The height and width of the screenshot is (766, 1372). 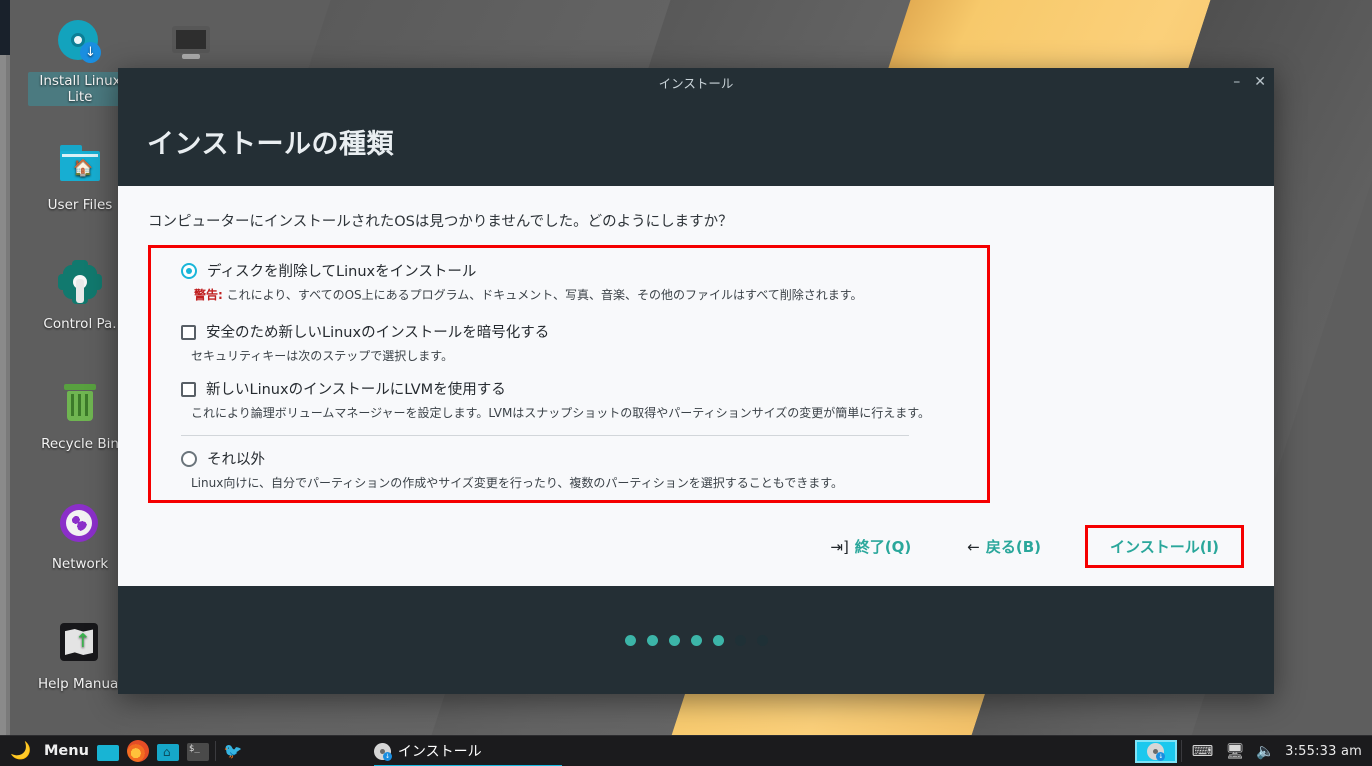 I want to click on map-book-icon: ↑, so click(x=80, y=646).